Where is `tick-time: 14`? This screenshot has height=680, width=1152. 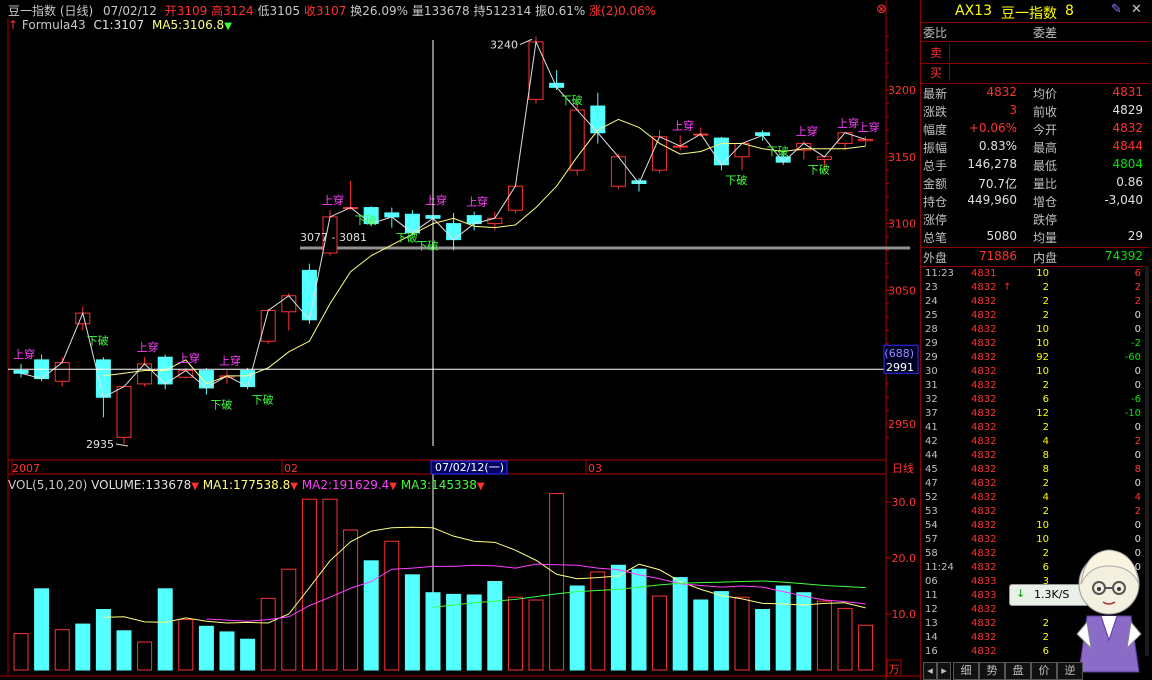 tick-time: 14 is located at coordinates (931, 637).